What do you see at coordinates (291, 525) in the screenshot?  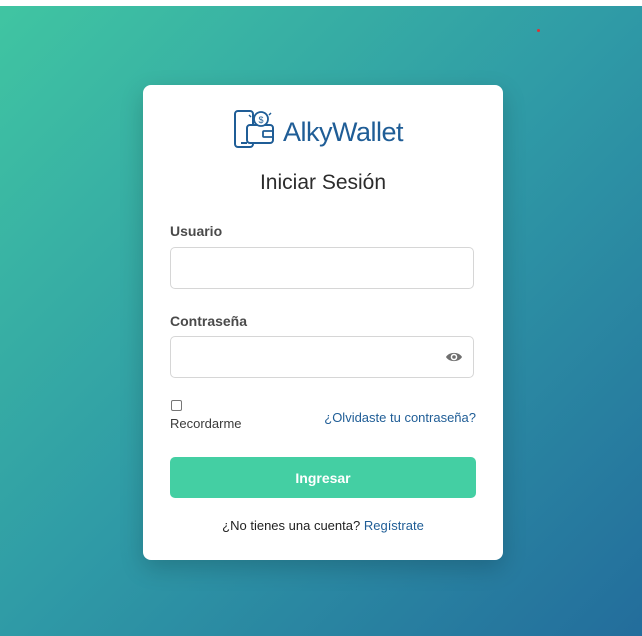 I see `signup-prompt: ¿No tienes una cuenta?` at bounding box center [291, 525].